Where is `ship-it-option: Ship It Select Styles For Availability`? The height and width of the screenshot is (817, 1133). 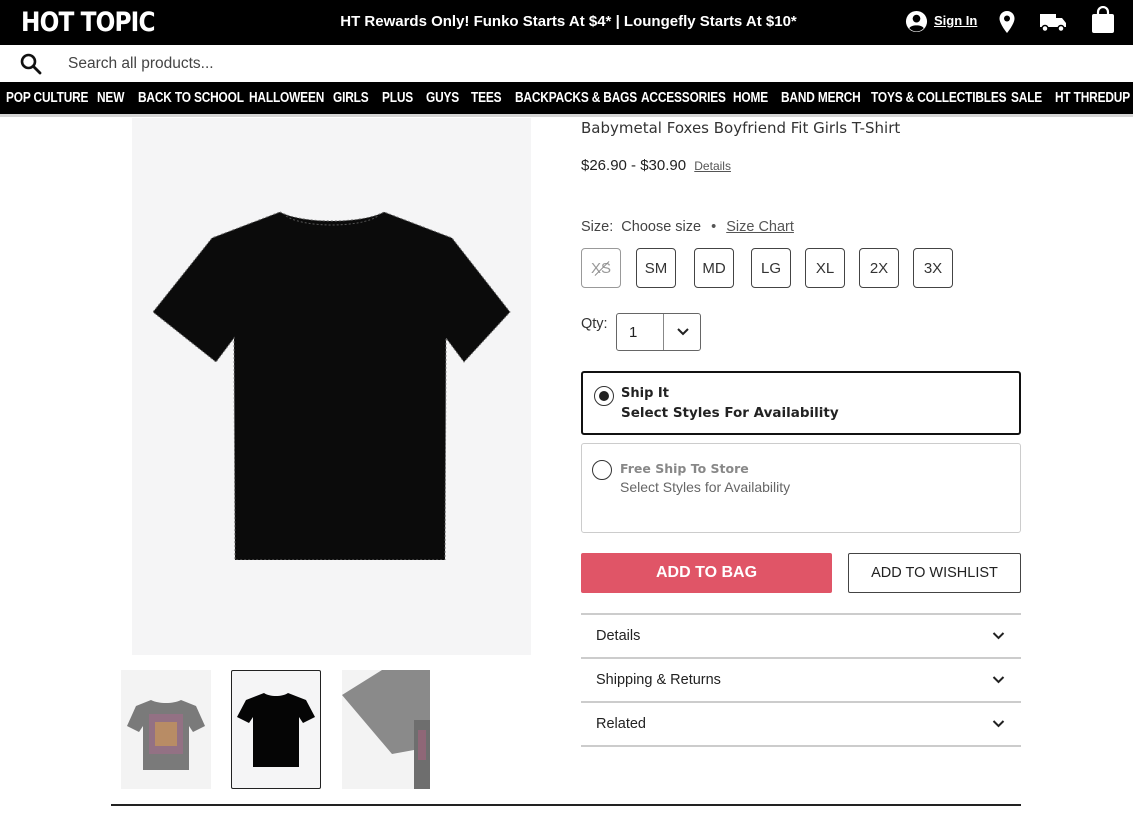 ship-it-option: Ship It Select Styles For Availability is located at coordinates (801, 403).